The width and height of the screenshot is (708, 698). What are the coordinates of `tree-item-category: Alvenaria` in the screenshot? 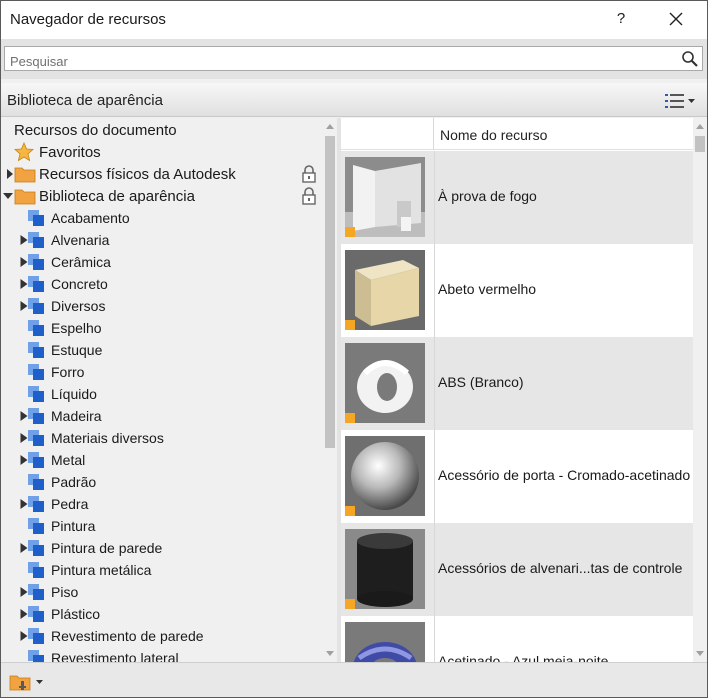 It's located at (162, 240).